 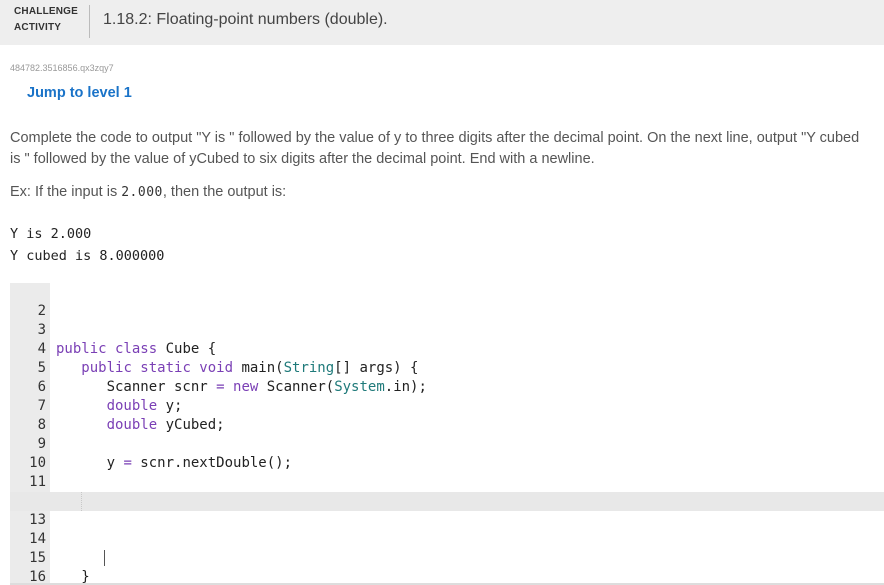 What do you see at coordinates (46, 11) in the screenshot?
I see `badge-line-1: CHALLENGE` at bounding box center [46, 11].